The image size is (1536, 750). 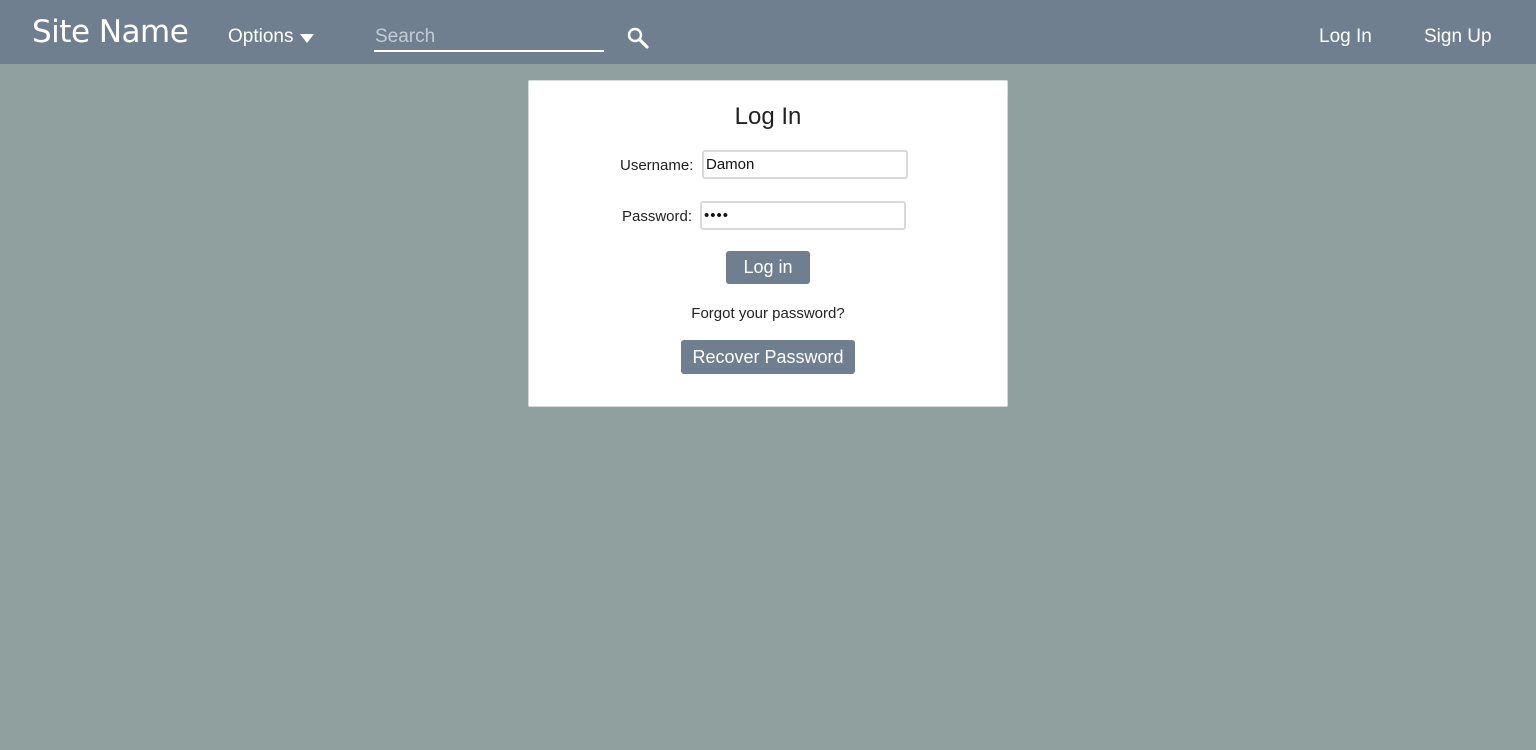 I want to click on options-dropdown: Options, so click(x=271, y=37).